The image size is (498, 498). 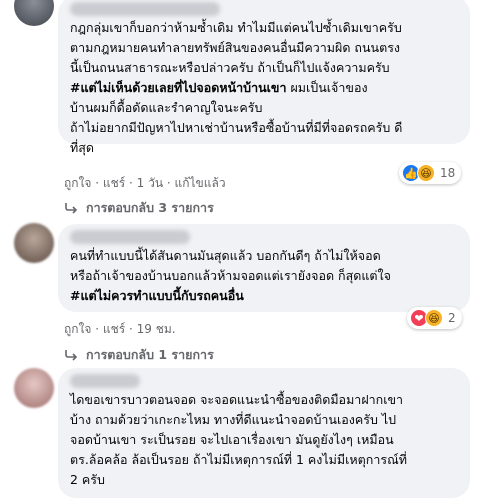 I want to click on reaction-summary: 👍 😆 18, so click(x=430, y=173).